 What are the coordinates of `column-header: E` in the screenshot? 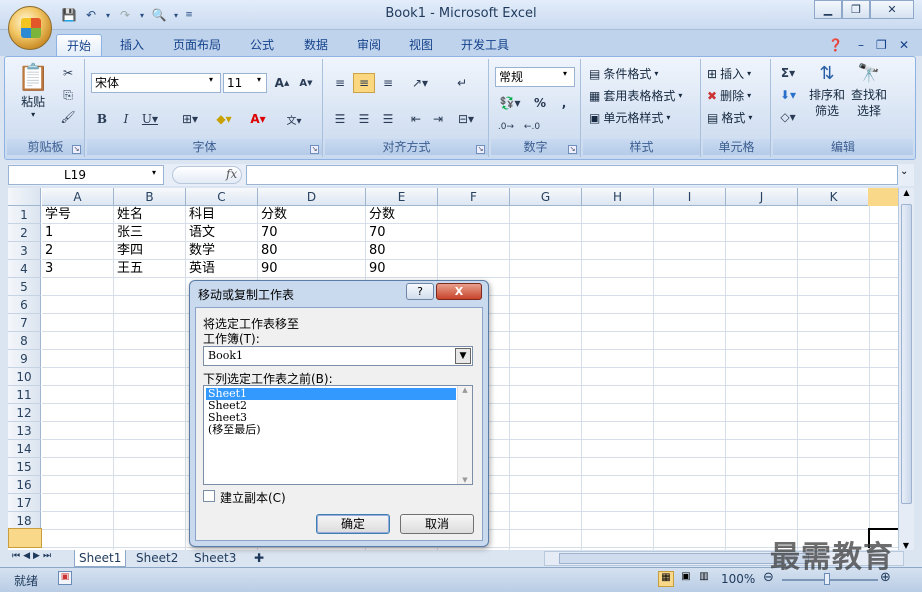 It's located at (402, 197).